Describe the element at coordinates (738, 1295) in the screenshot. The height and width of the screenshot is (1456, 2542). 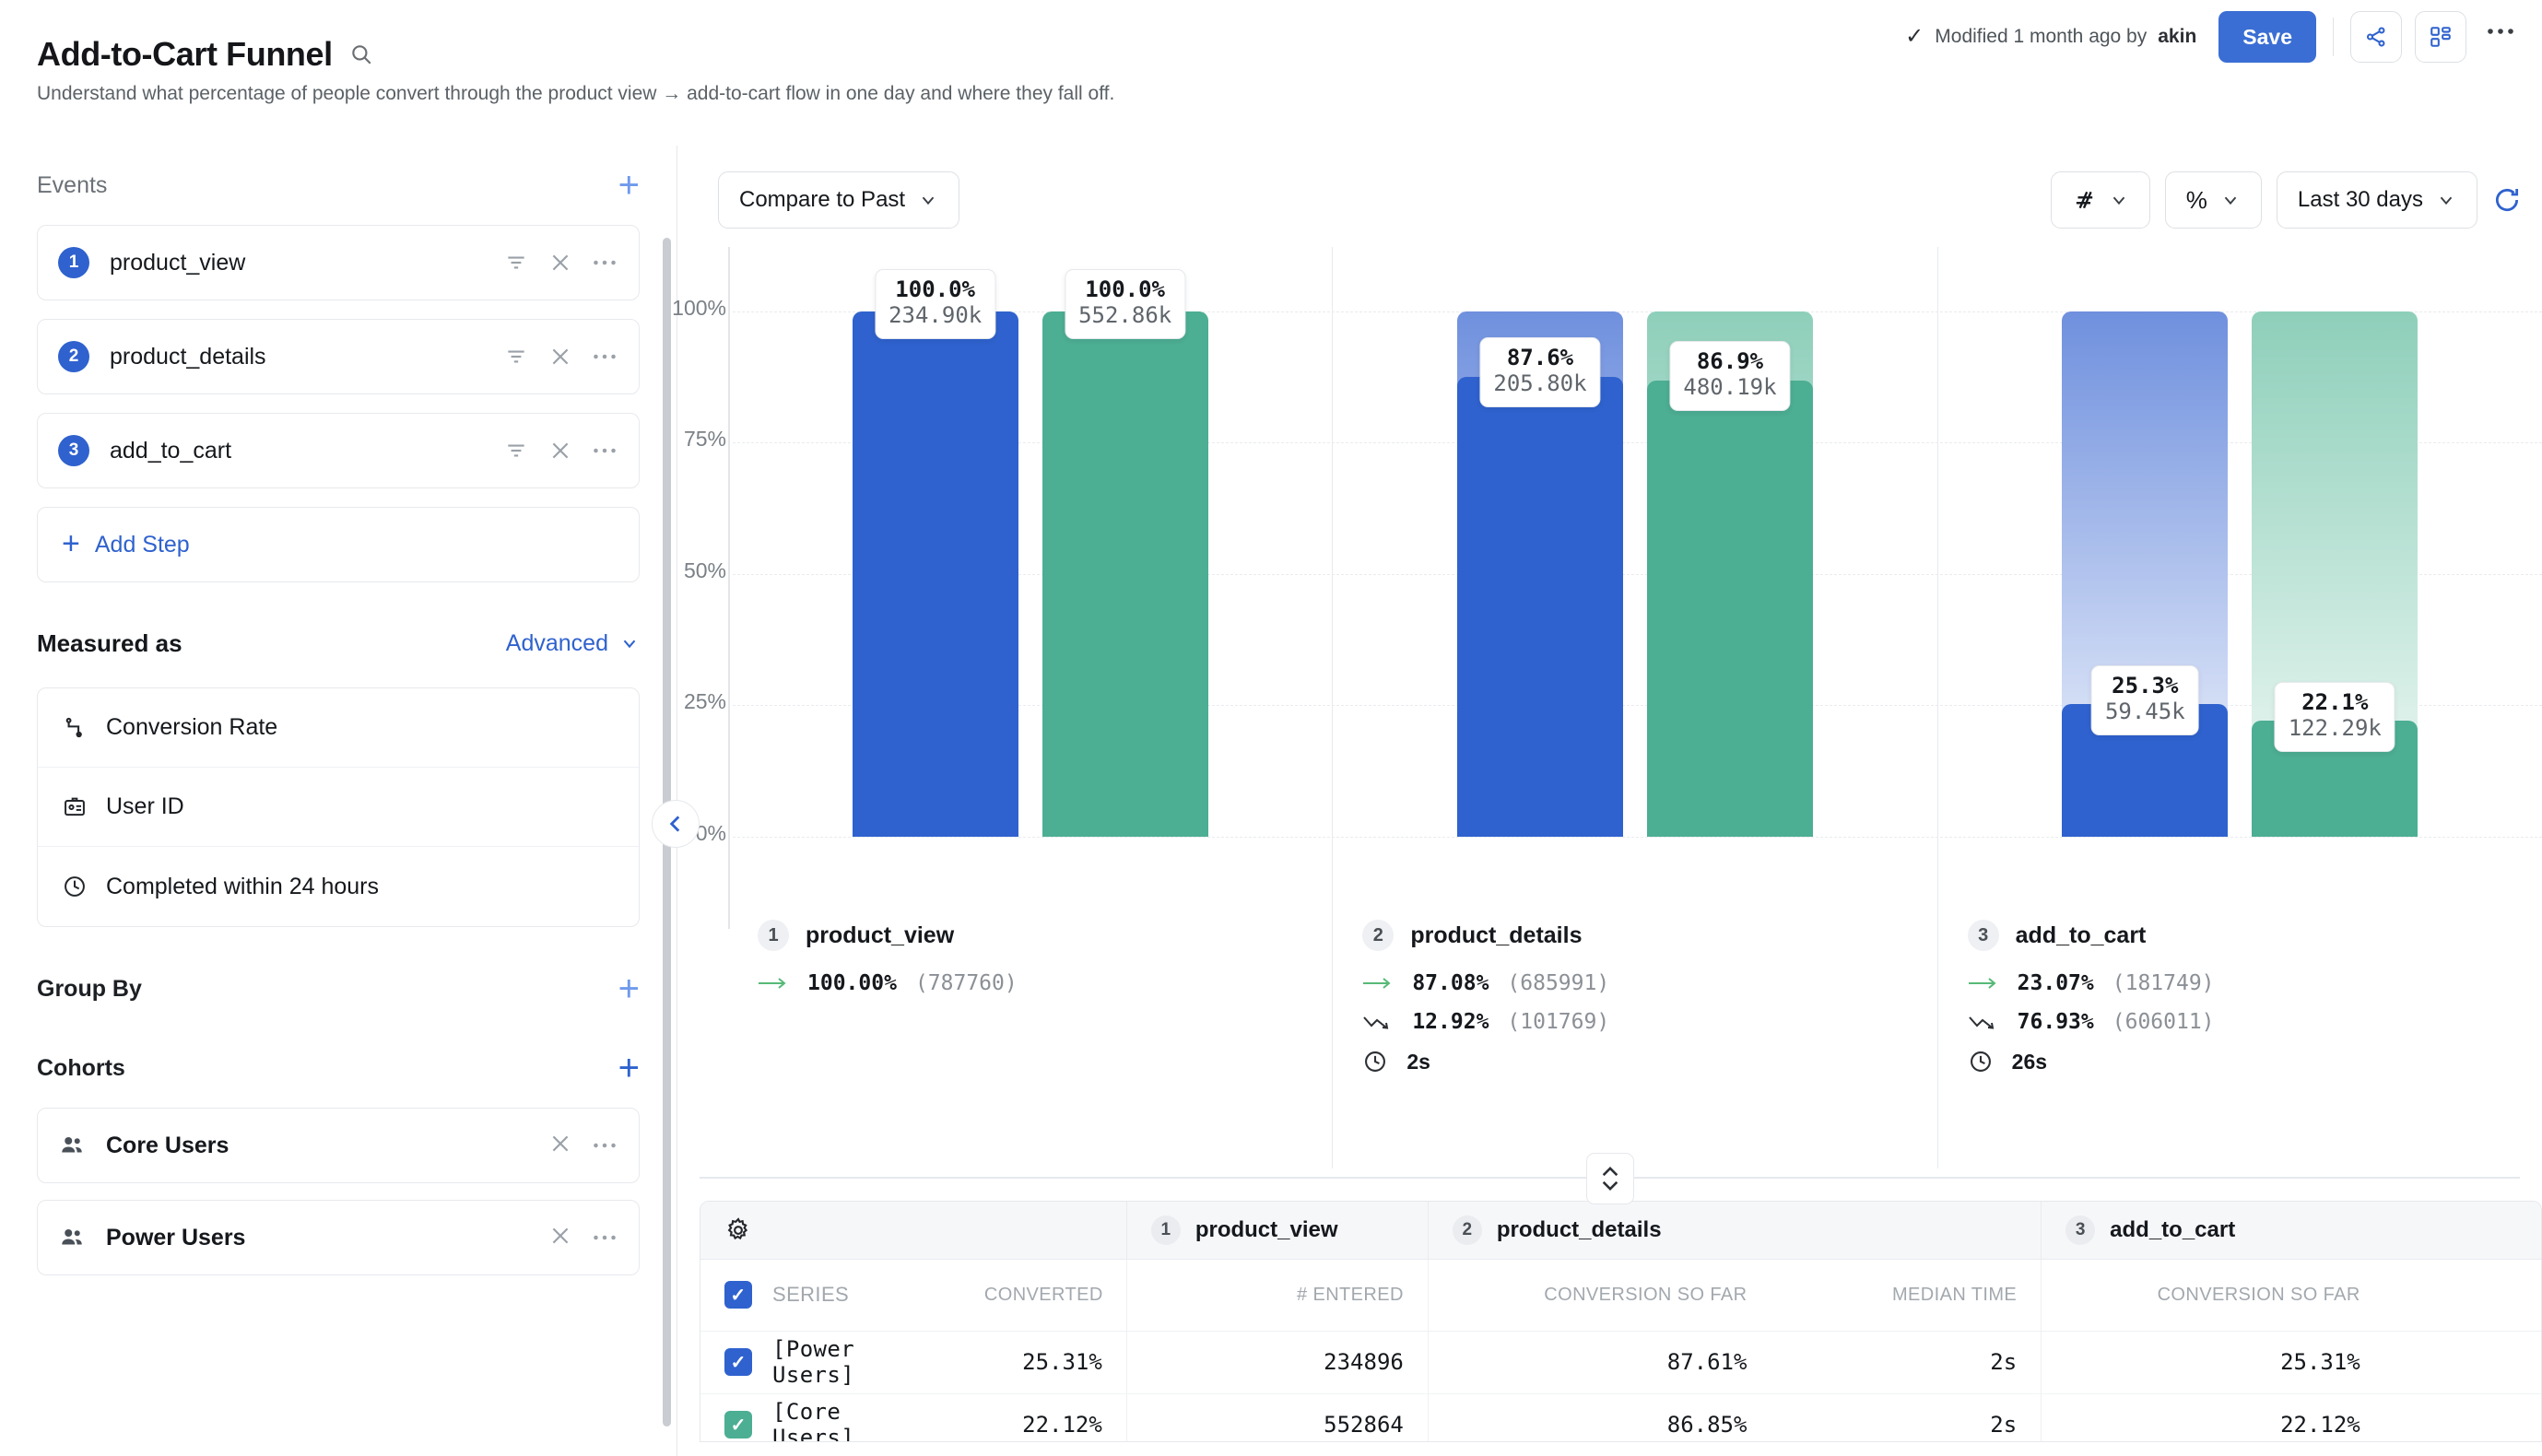
I see `select-all-checkbox: ✓` at that location.